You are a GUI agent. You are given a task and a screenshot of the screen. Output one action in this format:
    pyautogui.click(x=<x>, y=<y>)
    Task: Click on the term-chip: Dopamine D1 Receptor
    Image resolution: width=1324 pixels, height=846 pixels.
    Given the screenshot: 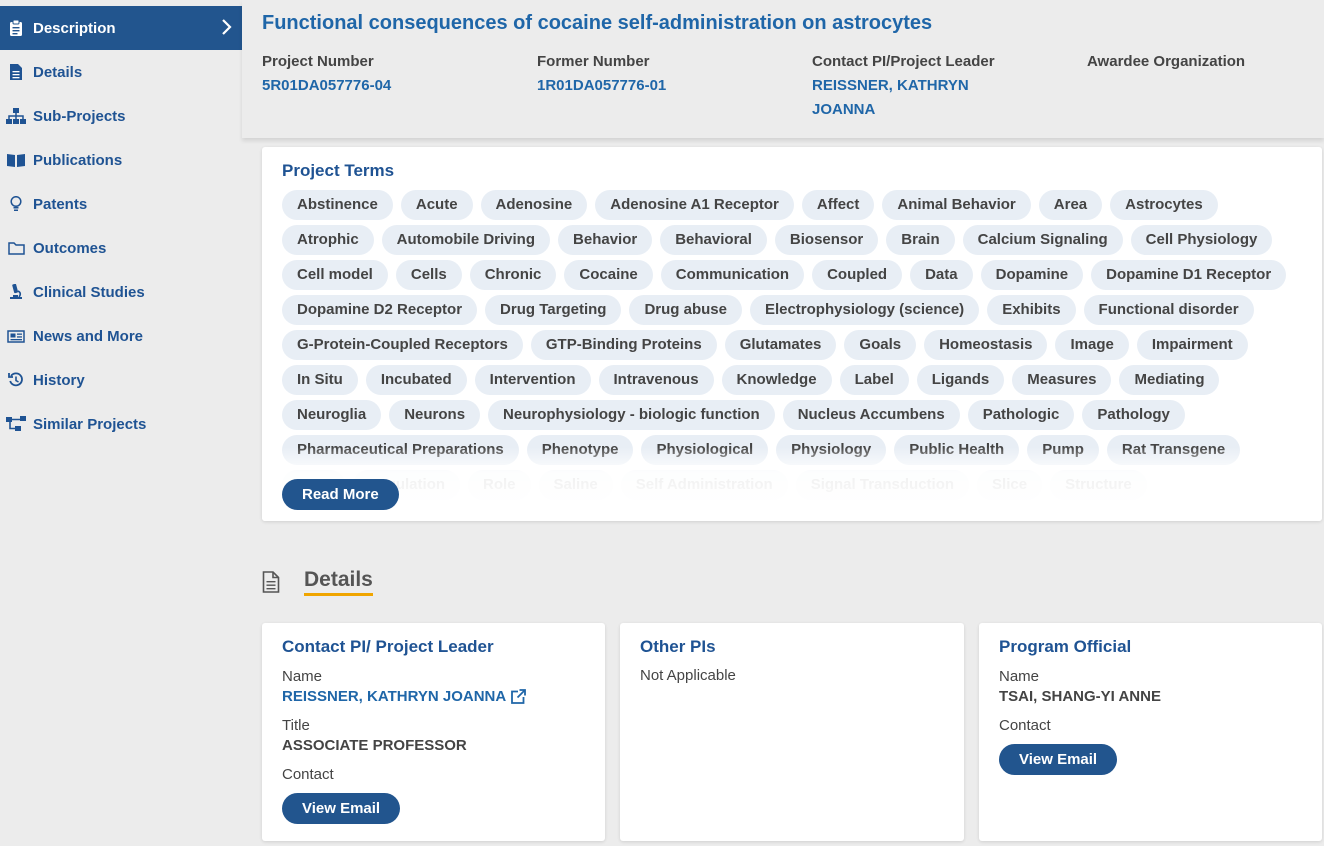 What is the action you would take?
    pyautogui.click(x=1189, y=275)
    